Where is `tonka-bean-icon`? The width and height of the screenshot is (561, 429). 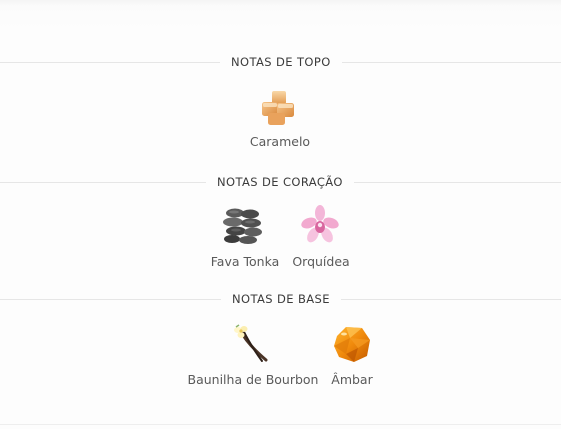
tonka-bean-icon is located at coordinates (243, 225).